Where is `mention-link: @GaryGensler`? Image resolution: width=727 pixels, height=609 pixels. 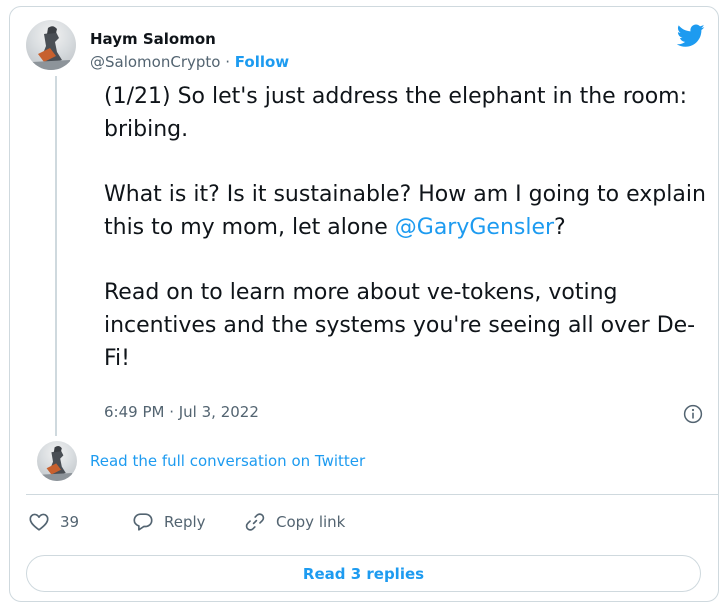
mention-link: @GaryGensler is located at coordinates (474, 227).